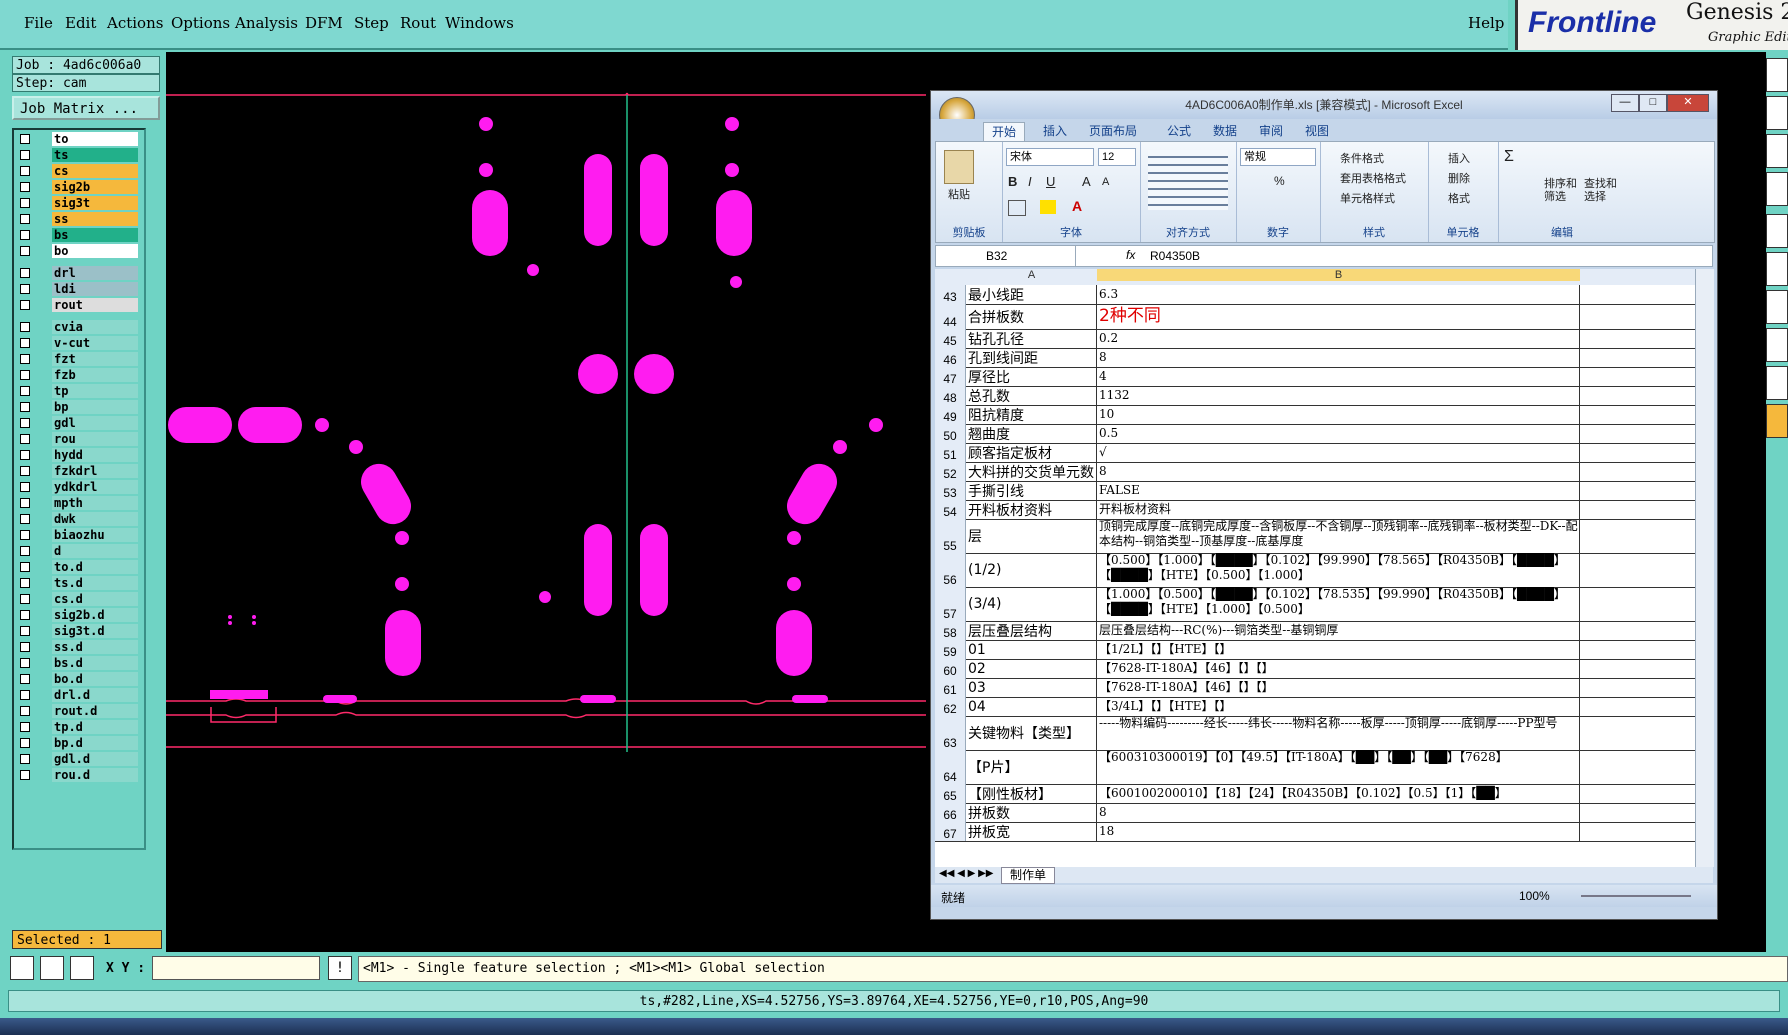  What do you see at coordinates (950, 733) in the screenshot?
I see `row-number: 63` at bounding box center [950, 733].